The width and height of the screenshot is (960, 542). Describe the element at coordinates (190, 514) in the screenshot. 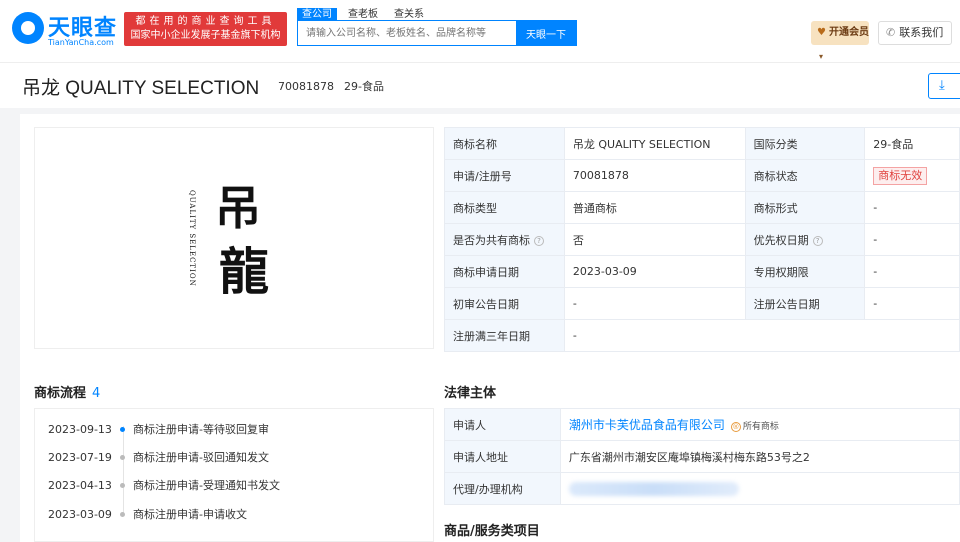

I see `flow-text: 商标注册申请-申请收文` at that location.